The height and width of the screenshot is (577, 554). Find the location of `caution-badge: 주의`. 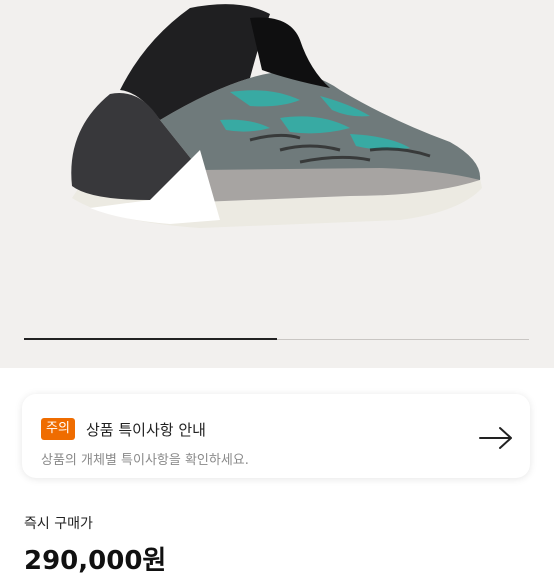

caution-badge: 주의 is located at coordinates (58, 429).